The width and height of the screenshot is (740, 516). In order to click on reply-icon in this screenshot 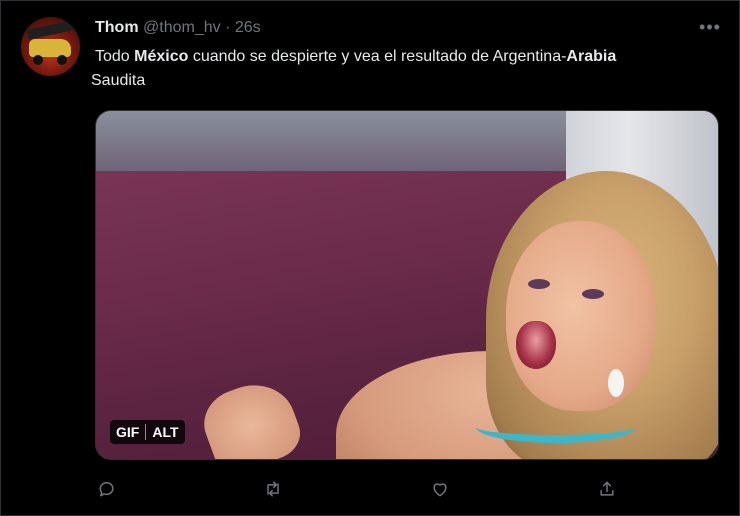, I will do `click(106, 489)`.